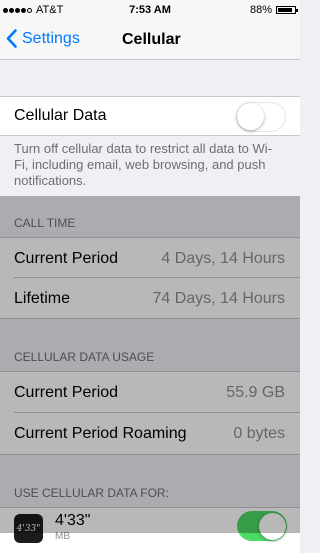 This screenshot has width=320, height=553. I want to click on back-button-label: Settings, so click(51, 38).